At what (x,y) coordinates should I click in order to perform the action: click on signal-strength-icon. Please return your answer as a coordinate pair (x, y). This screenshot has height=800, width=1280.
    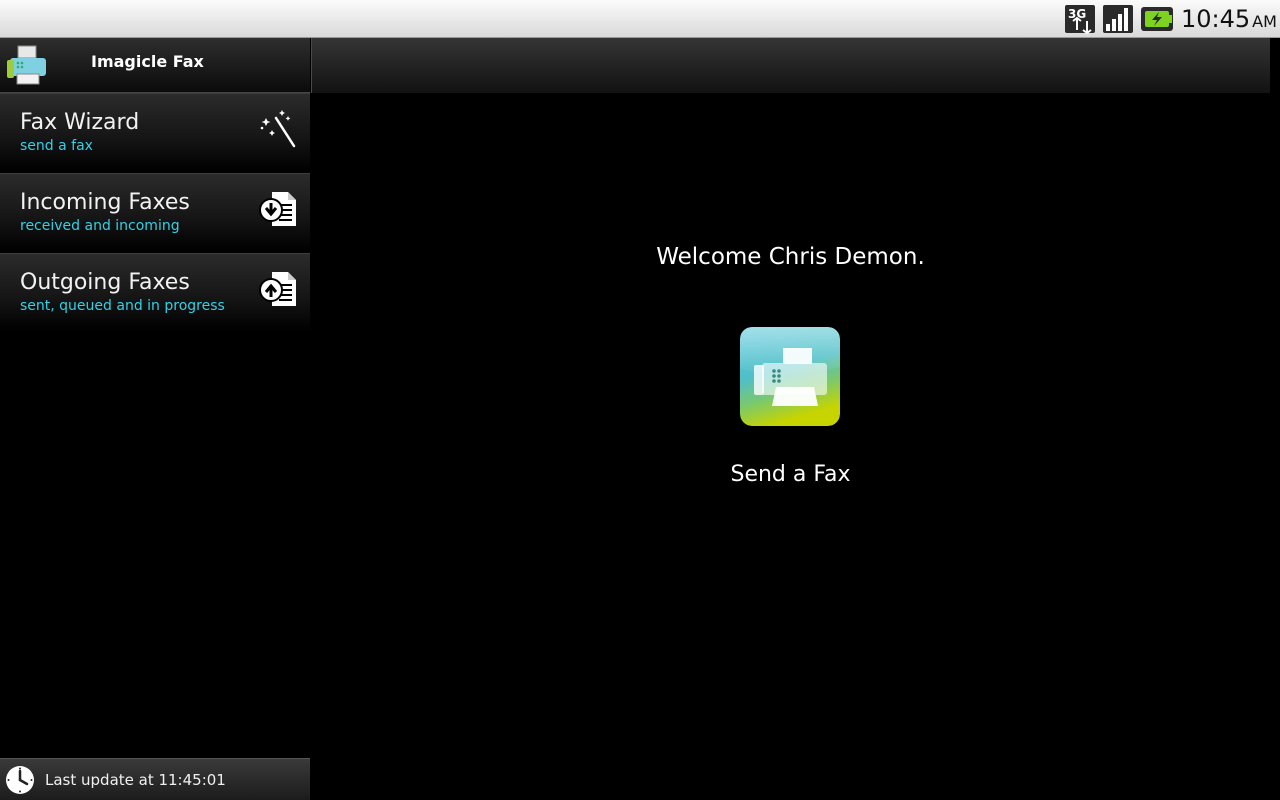
    Looking at the image, I should click on (1118, 19).